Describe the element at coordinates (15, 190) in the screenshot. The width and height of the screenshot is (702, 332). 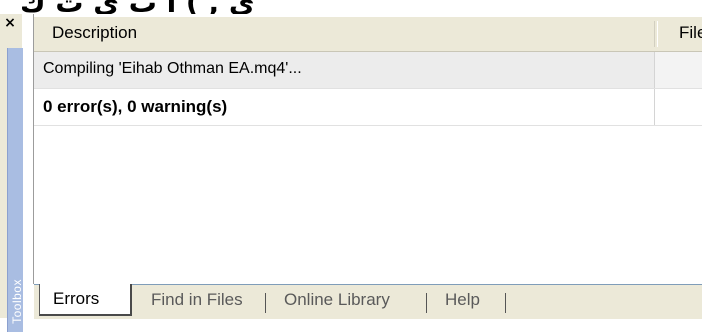
I see `toolbox-tab: Toolbox` at that location.